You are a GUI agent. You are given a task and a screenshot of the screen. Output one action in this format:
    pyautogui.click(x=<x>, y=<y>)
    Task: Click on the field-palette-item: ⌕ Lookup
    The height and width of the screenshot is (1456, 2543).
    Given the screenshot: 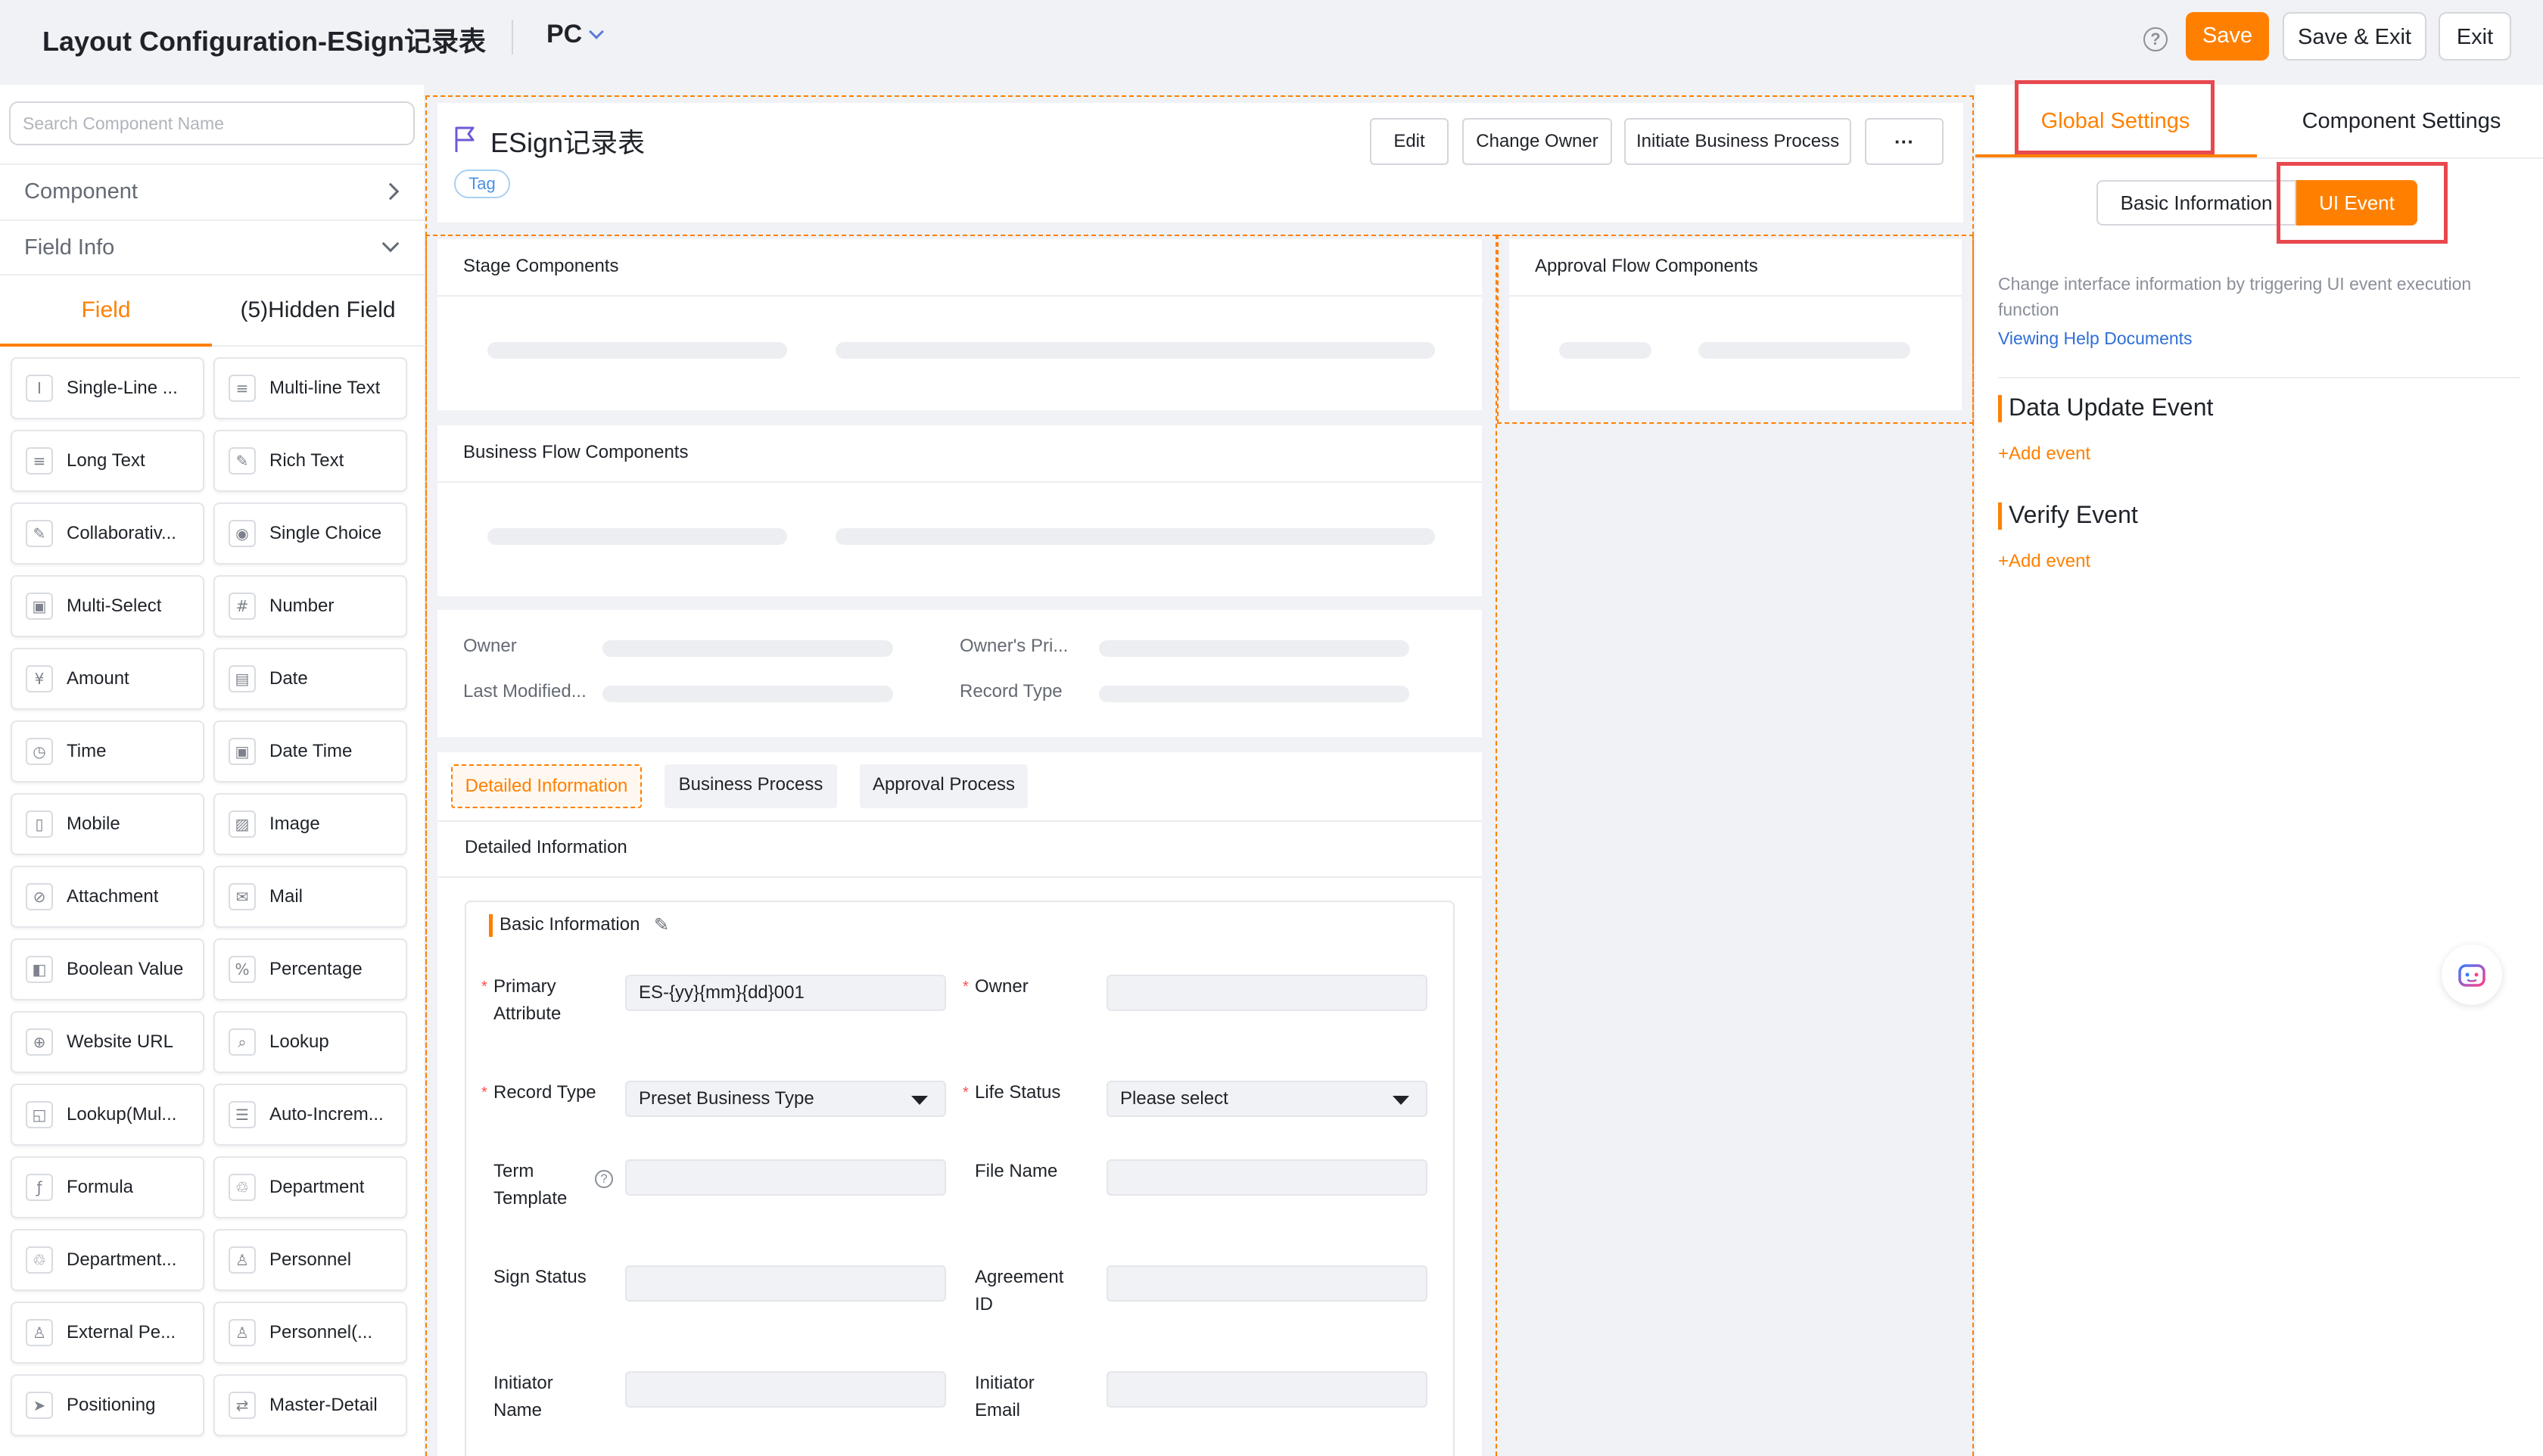 What is the action you would take?
    pyautogui.click(x=310, y=1042)
    